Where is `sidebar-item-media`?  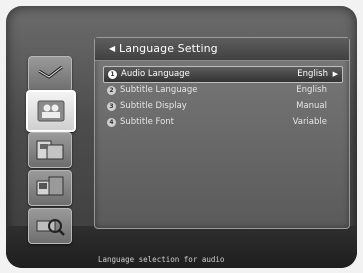 sidebar-item-media is located at coordinates (50, 150).